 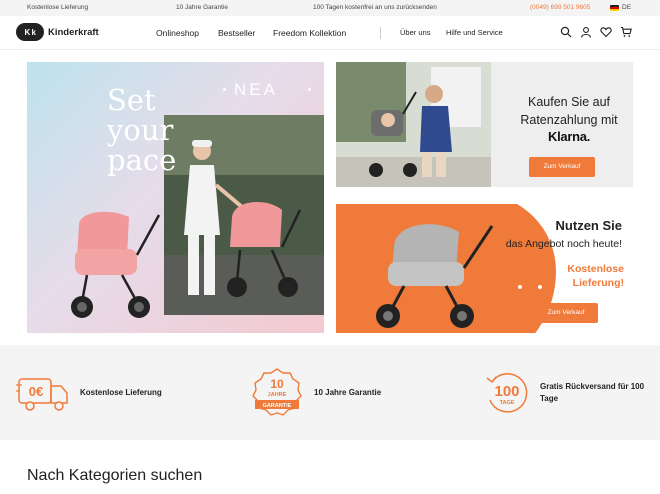 What do you see at coordinates (562, 167) in the screenshot?
I see `promo1-button: Zum Verkauf` at bounding box center [562, 167].